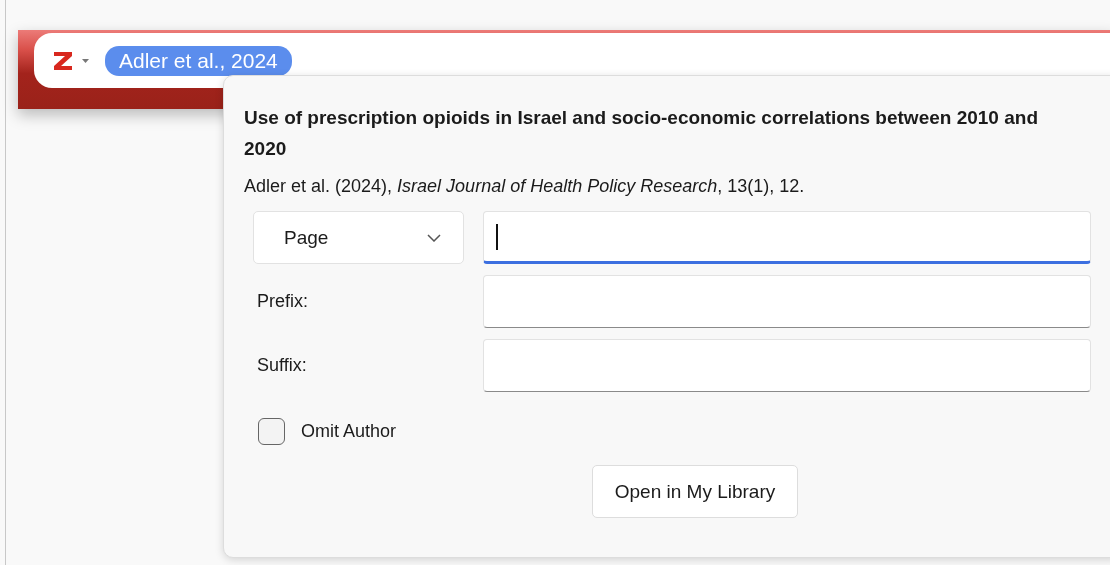  What do you see at coordinates (695, 491) in the screenshot?
I see `open-library-button: Open in My Library` at bounding box center [695, 491].